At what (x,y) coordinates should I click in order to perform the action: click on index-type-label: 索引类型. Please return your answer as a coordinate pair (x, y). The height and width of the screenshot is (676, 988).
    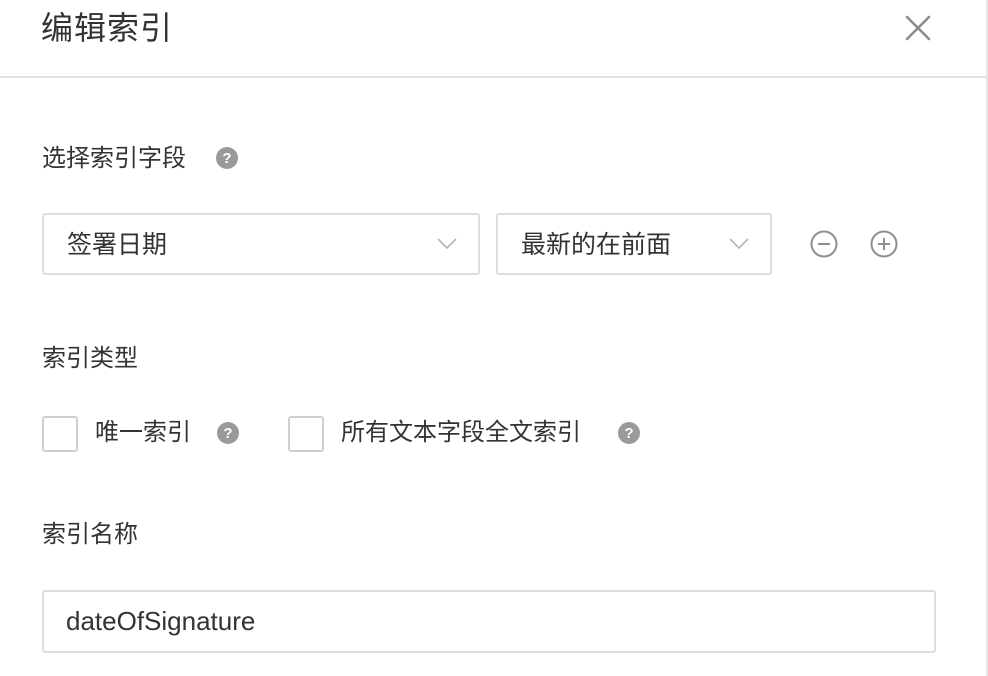
    Looking at the image, I should click on (90, 358).